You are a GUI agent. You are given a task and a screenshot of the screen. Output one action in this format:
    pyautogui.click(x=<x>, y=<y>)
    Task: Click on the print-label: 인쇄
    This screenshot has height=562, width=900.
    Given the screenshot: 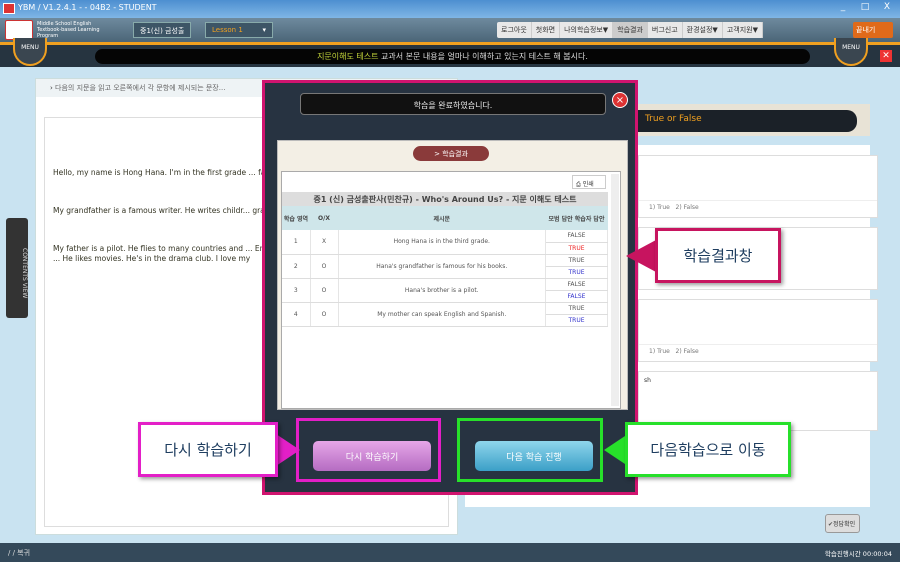 What is the action you would take?
    pyautogui.click(x=588, y=184)
    